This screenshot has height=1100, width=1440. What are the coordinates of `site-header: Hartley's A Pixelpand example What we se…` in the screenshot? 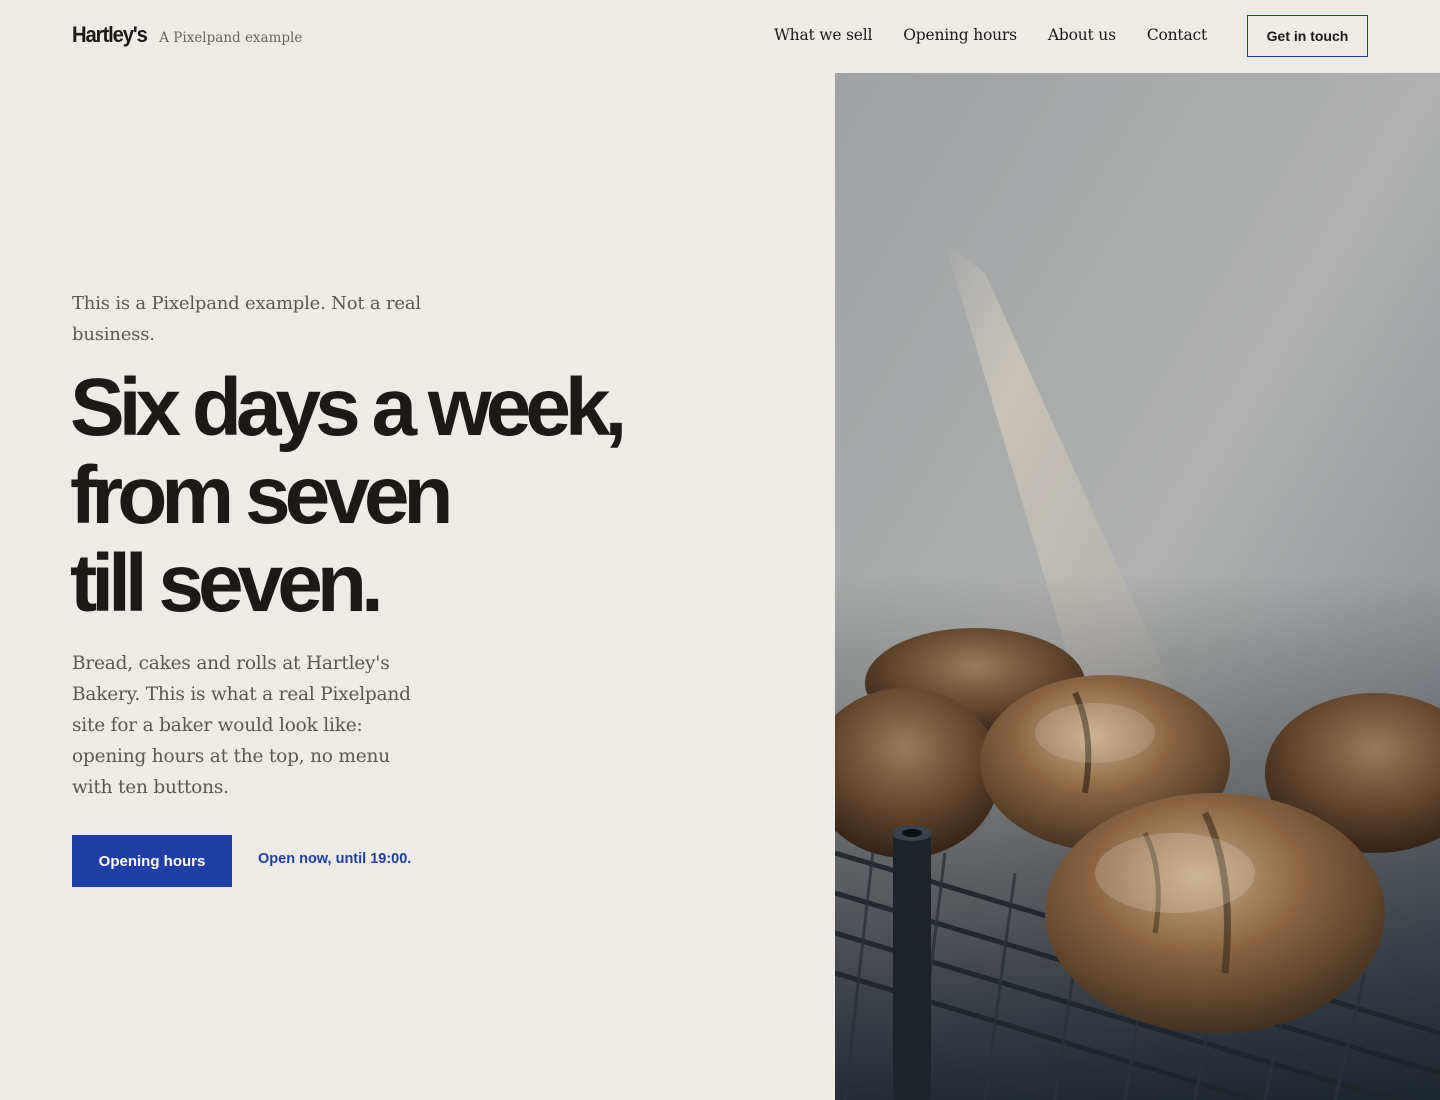 It's located at (720, 36).